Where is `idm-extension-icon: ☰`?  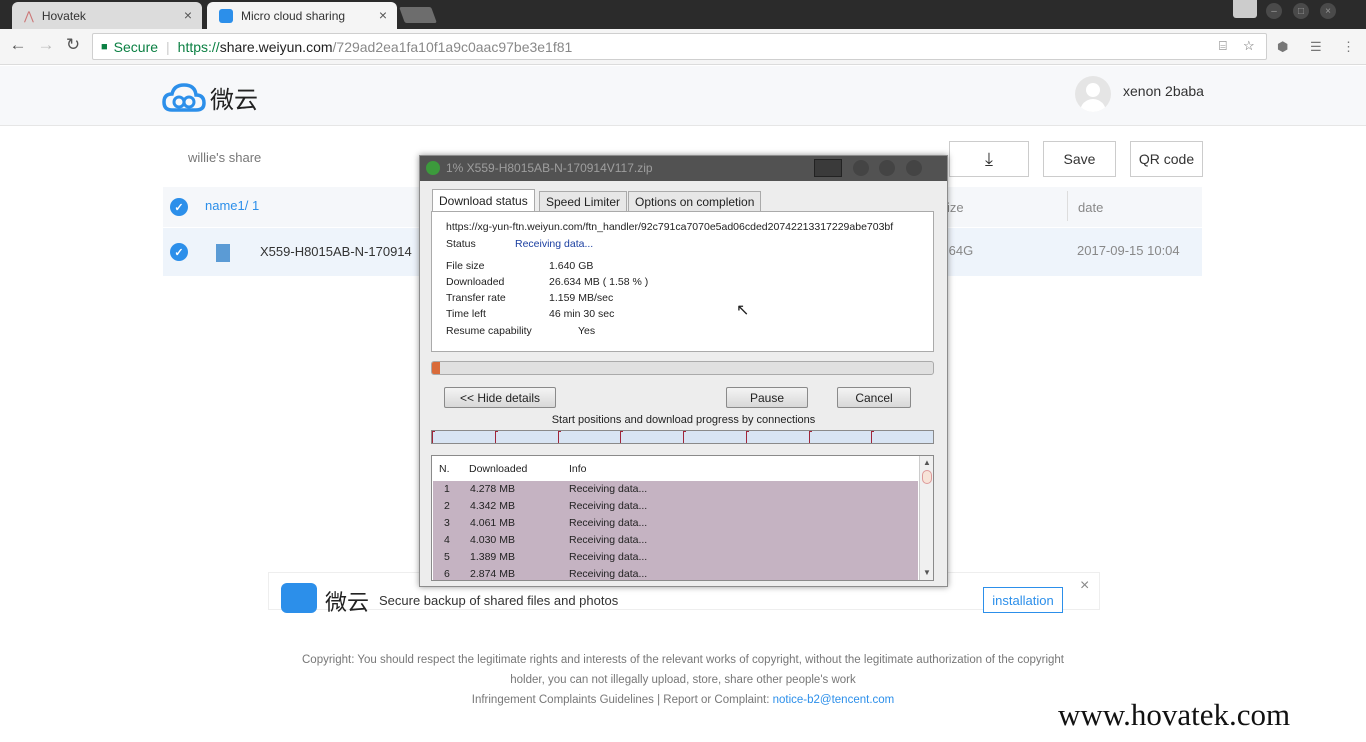 idm-extension-icon: ☰ is located at coordinates (1316, 47).